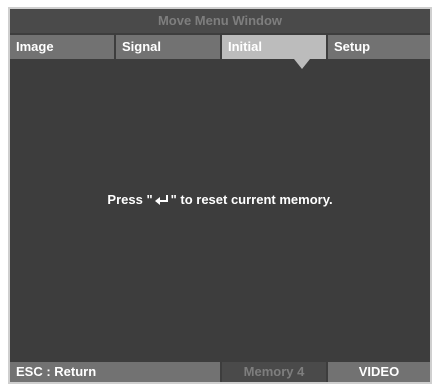 The image size is (440, 387). Describe the element at coordinates (130, 199) in the screenshot. I see `message-text-before: Press "` at that location.